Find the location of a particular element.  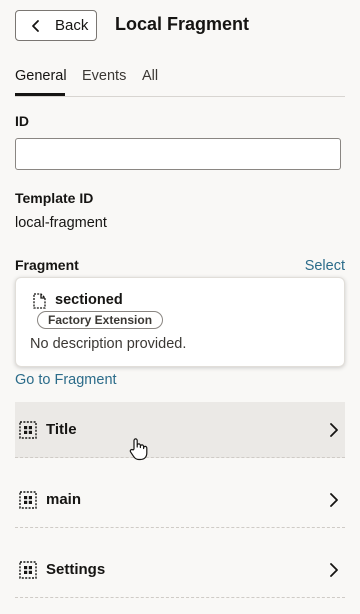

template-id-label: Template ID is located at coordinates (54, 198).